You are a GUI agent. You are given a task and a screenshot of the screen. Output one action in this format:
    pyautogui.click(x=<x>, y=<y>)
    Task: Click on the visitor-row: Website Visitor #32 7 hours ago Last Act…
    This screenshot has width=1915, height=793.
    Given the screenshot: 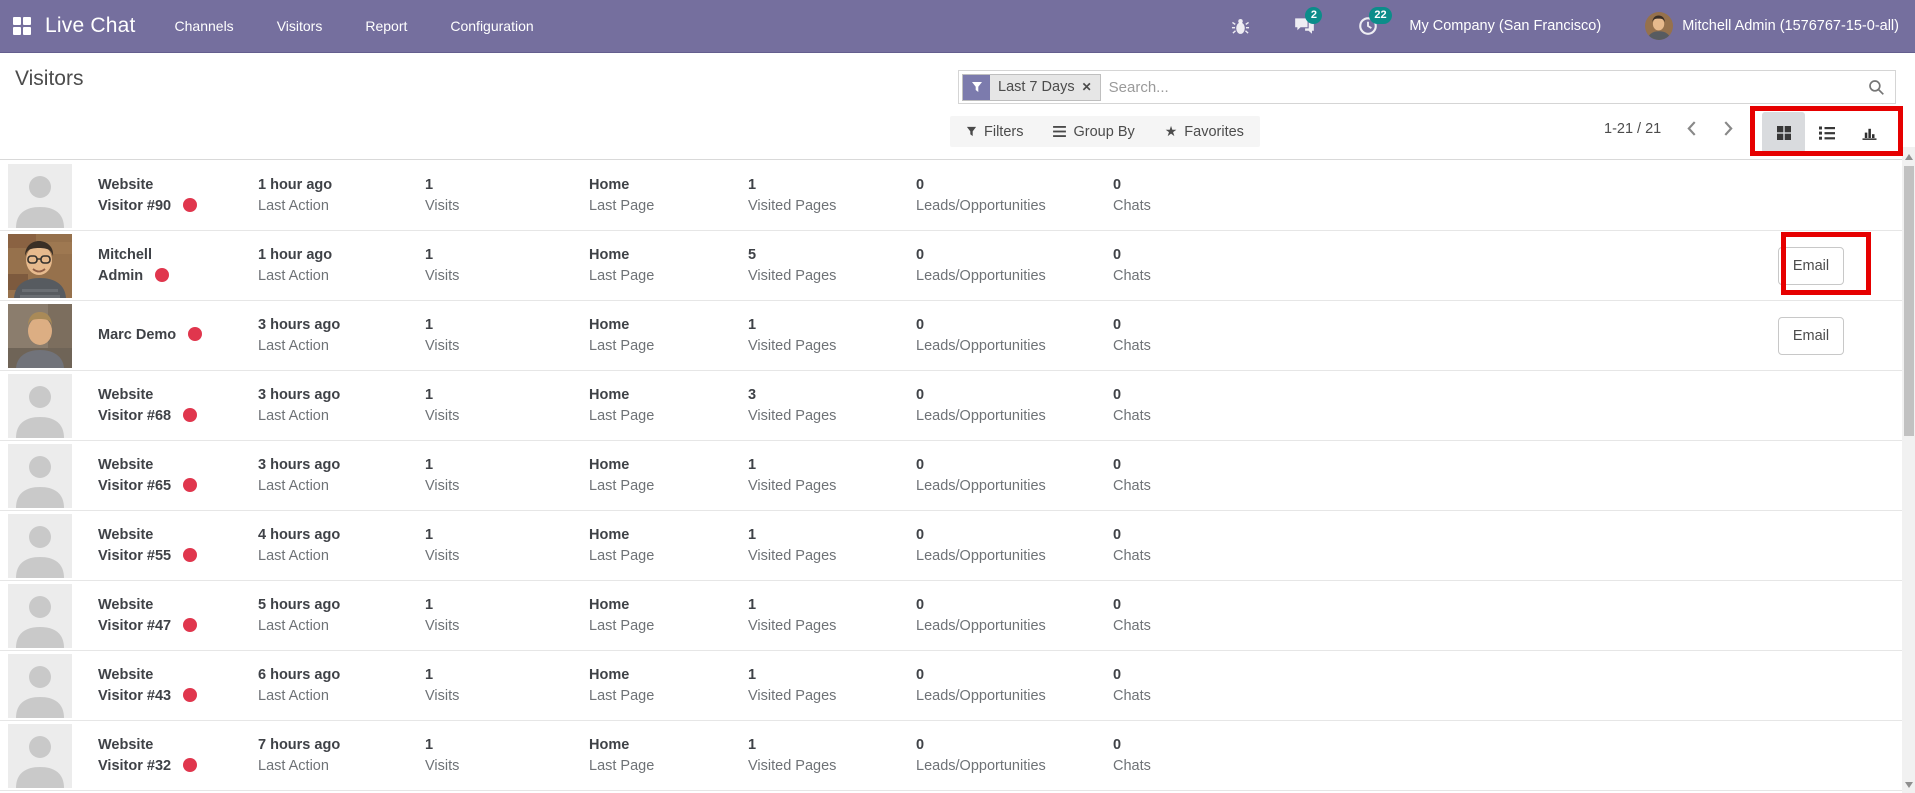 What is the action you would take?
    pyautogui.click(x=951, y=756)
    